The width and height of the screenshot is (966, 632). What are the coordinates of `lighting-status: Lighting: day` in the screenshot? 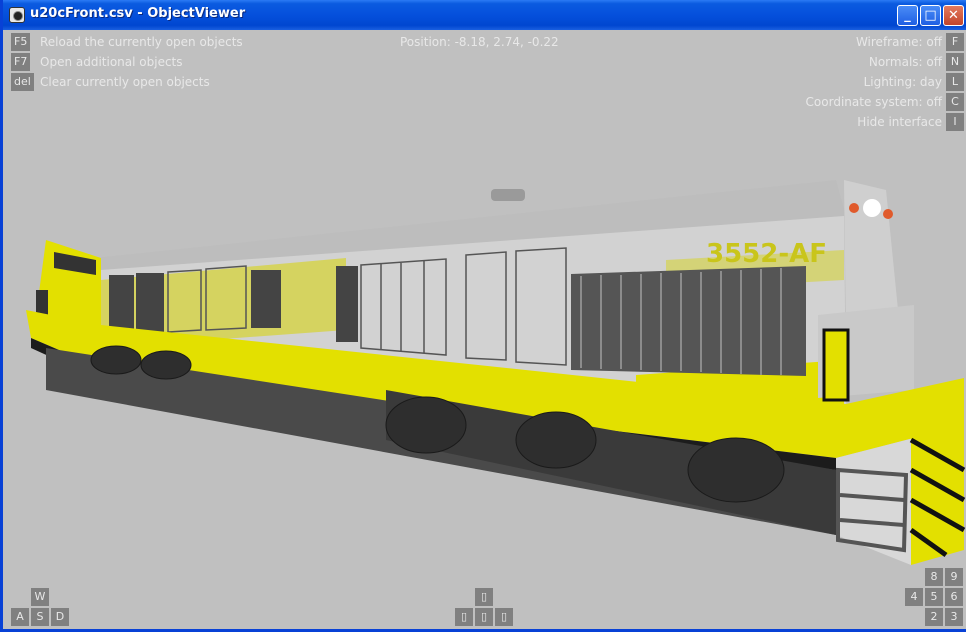 It's located at (902, 82).